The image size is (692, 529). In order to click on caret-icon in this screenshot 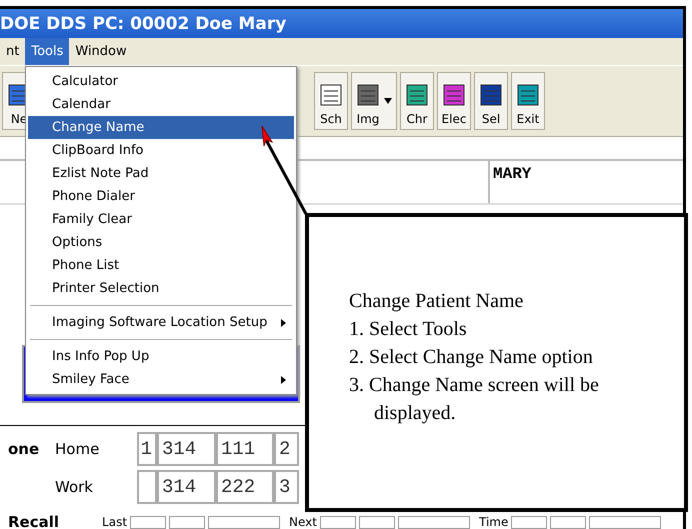, I will do `click(388, 101)`.